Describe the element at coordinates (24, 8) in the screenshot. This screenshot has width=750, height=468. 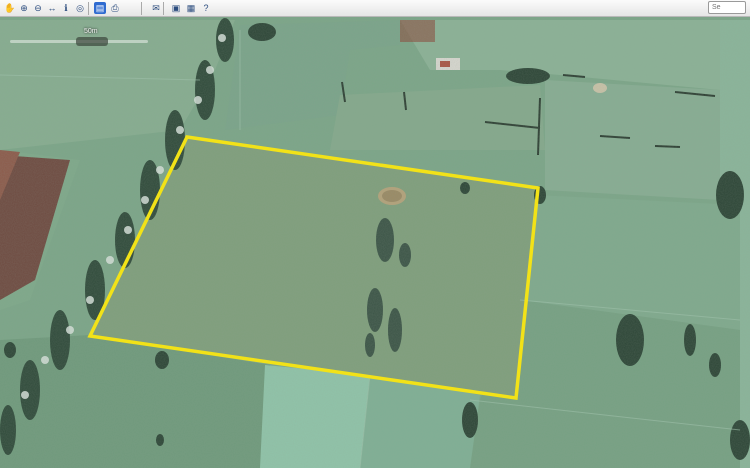
I see `zoom-in-icon: ⊕` at that location.